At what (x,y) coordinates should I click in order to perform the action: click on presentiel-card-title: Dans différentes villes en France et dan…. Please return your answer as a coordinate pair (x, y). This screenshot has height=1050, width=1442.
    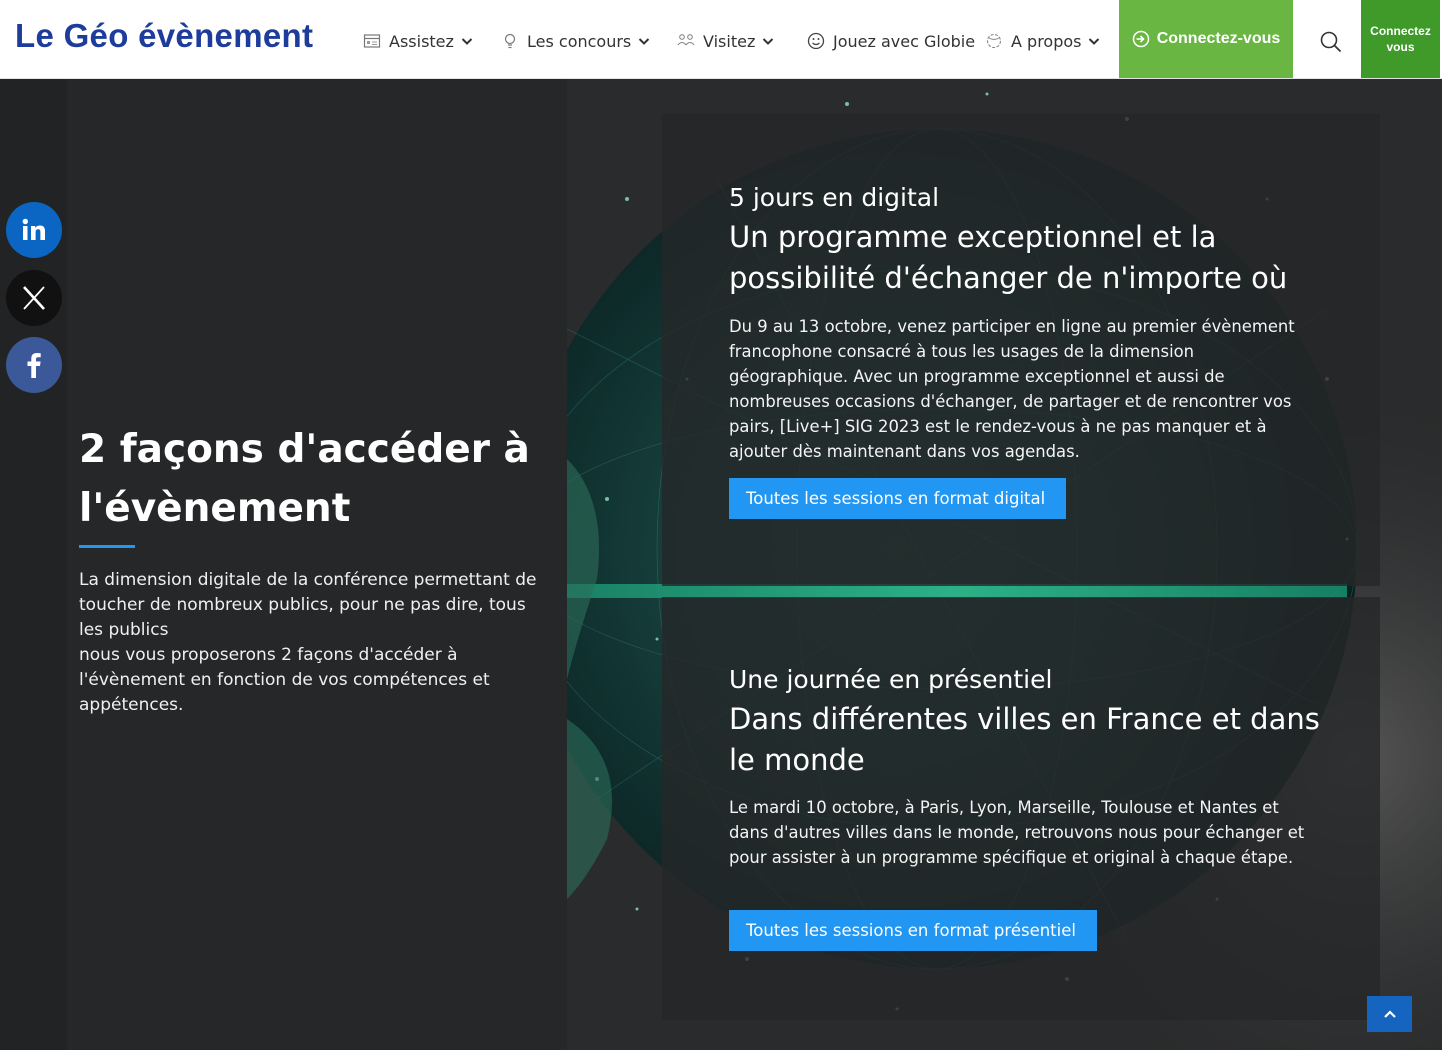
    Looking at the image, I should click on (1024, 739).